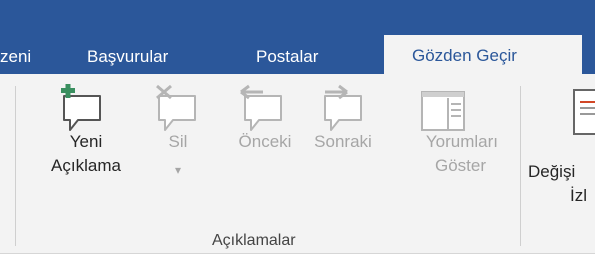 Image resolution: width=595 pixels, height=274 pixels. I want to click on next-comment-label: Sonraki, so click(343, 141).